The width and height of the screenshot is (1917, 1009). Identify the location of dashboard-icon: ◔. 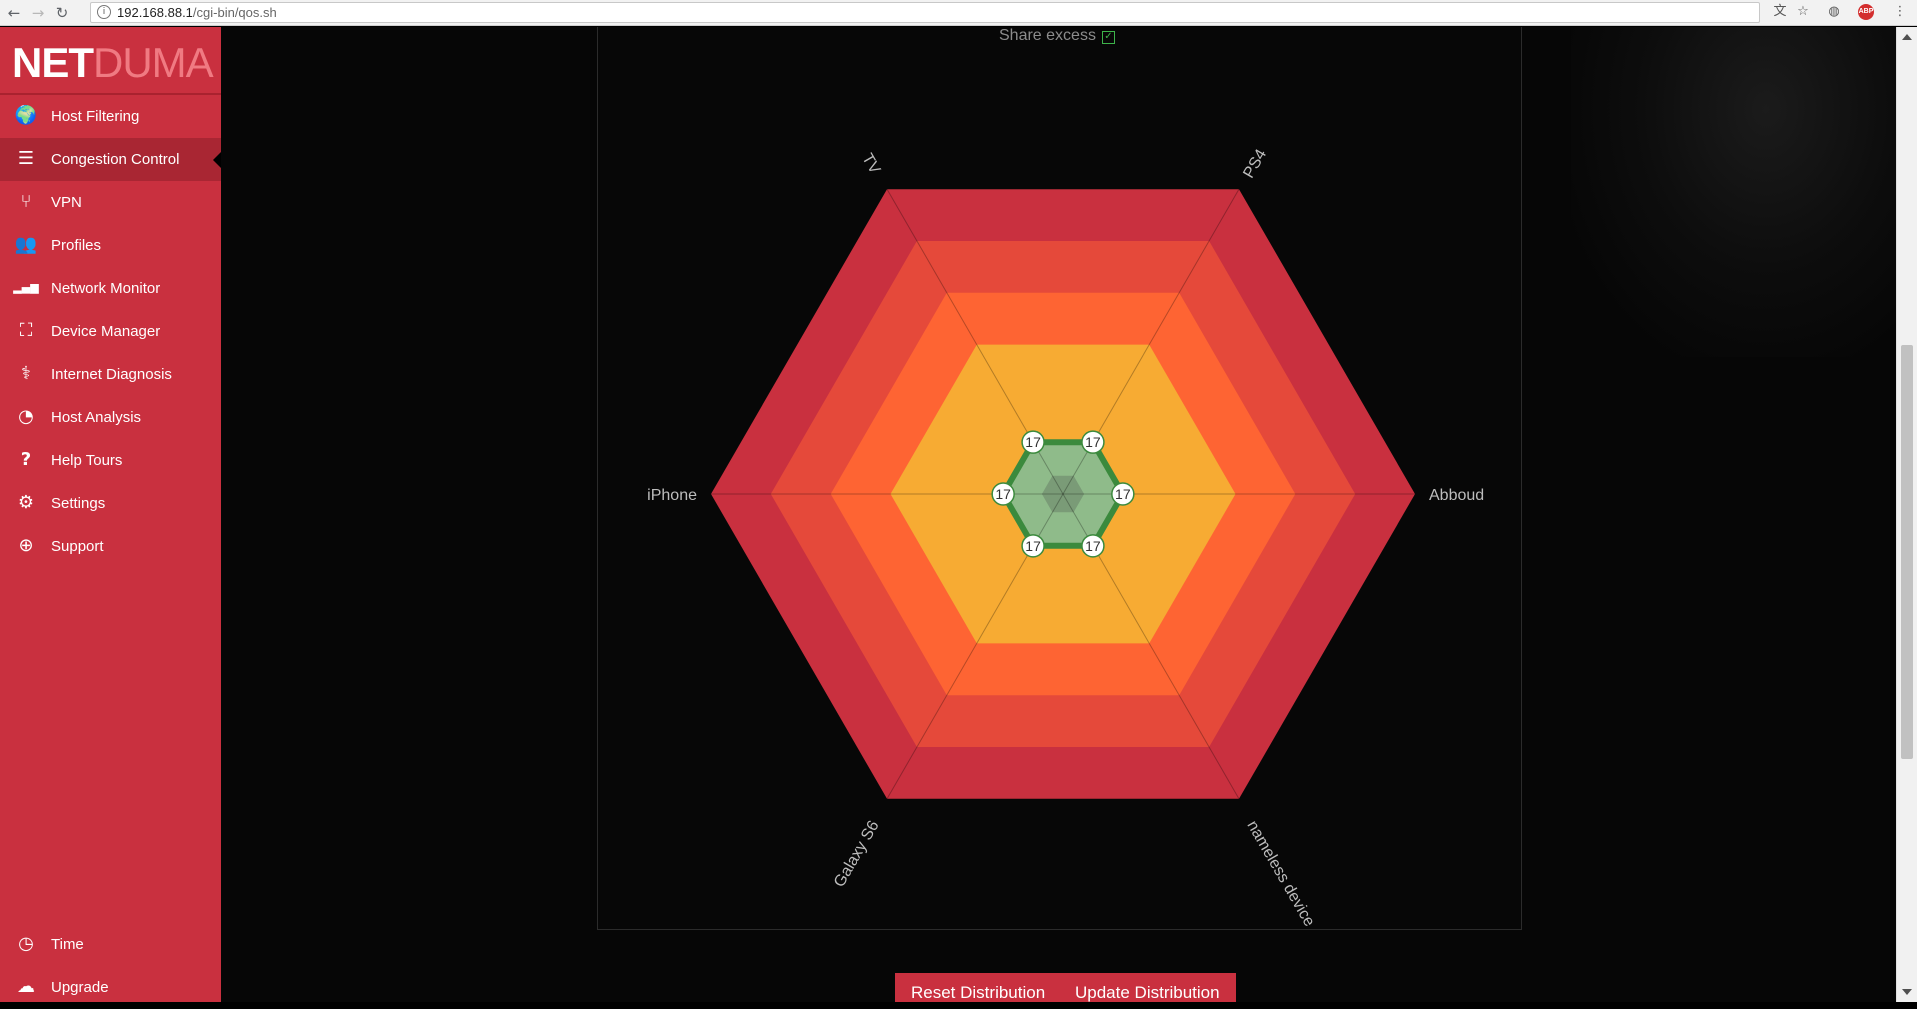
(26, 416).